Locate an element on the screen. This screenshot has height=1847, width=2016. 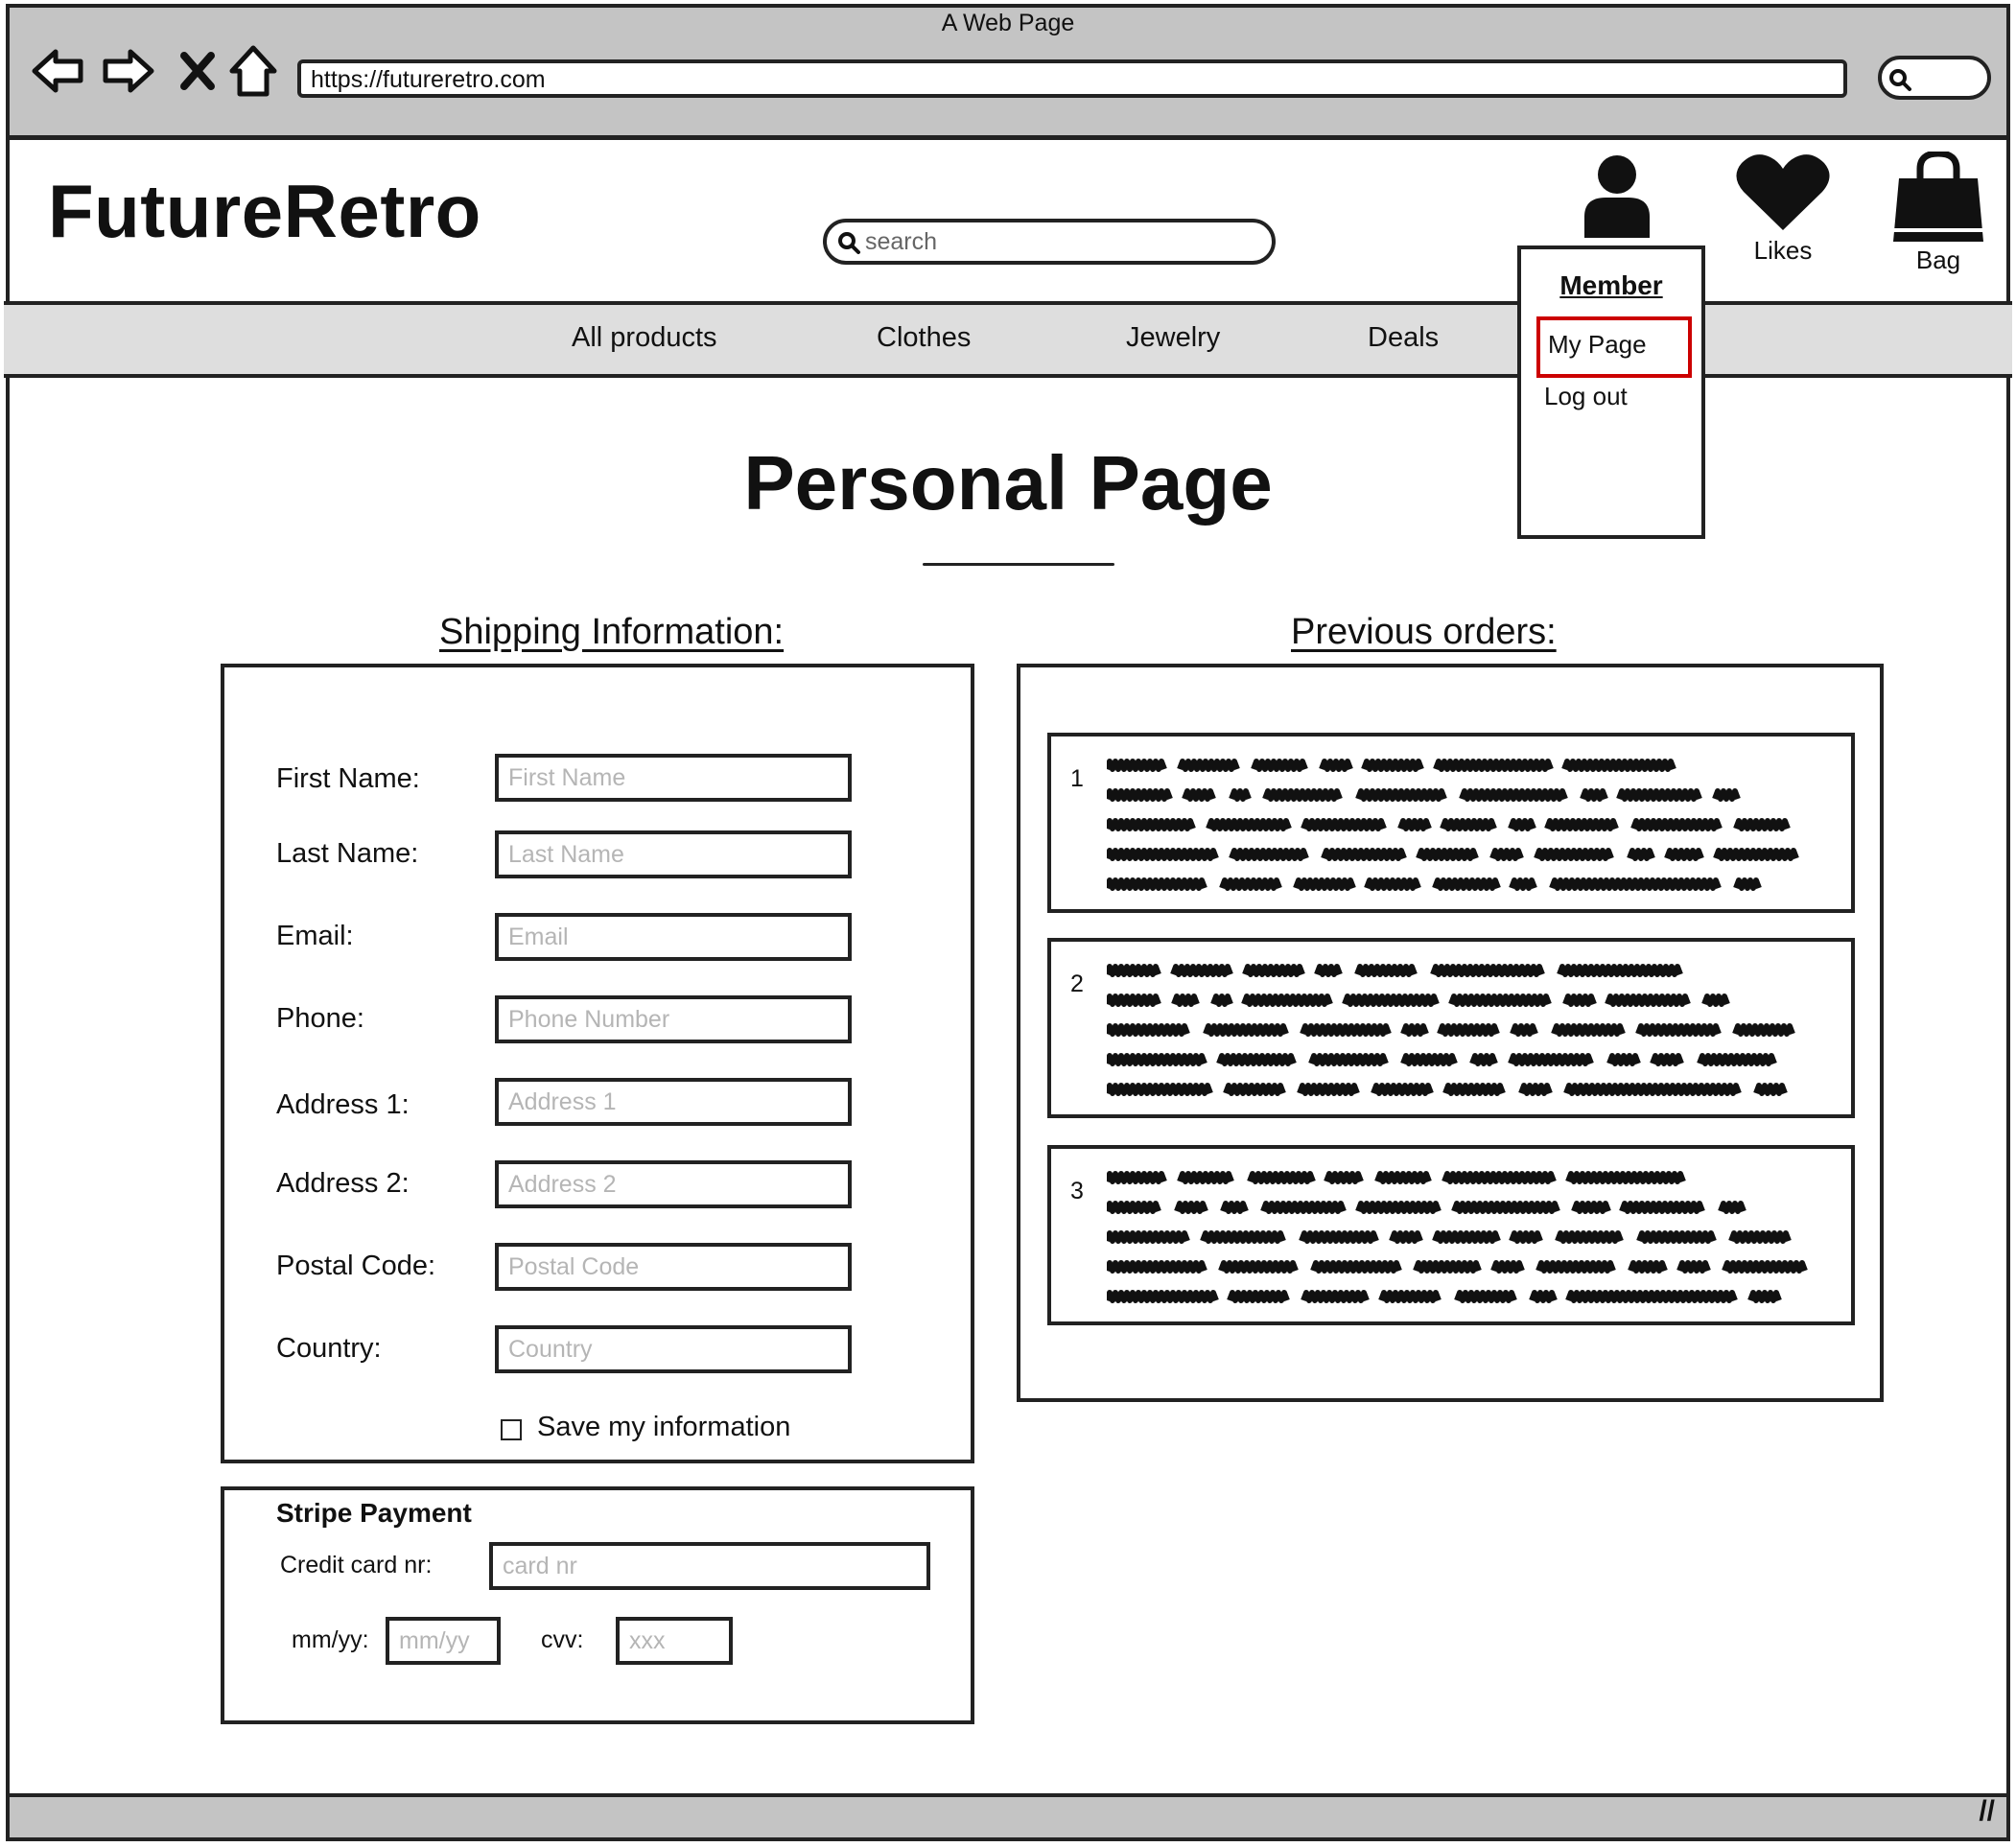
save-info-label: Save my information is located at coordinates (664, 1427).